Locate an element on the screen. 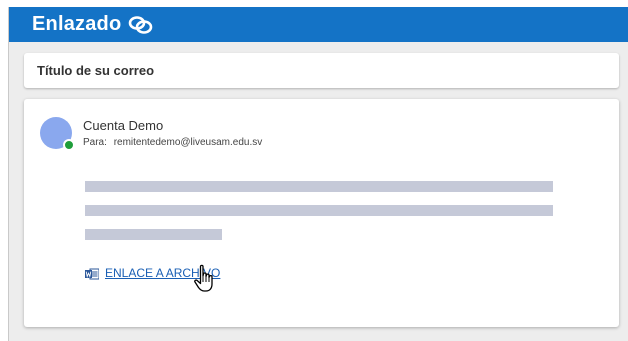 This screenshot has height=341, width=628. subject-card: Título de su correo is located at coordinates (321, 70).